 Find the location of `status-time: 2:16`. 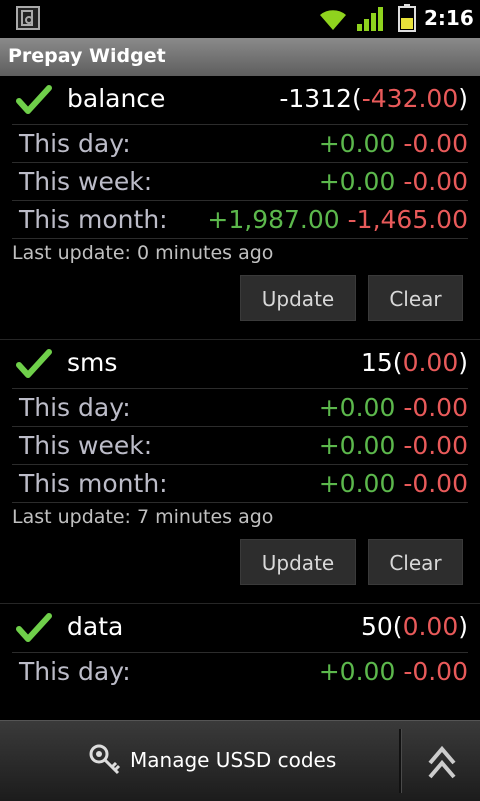

status-time: 2:16 is located at coordinates (449, 18).